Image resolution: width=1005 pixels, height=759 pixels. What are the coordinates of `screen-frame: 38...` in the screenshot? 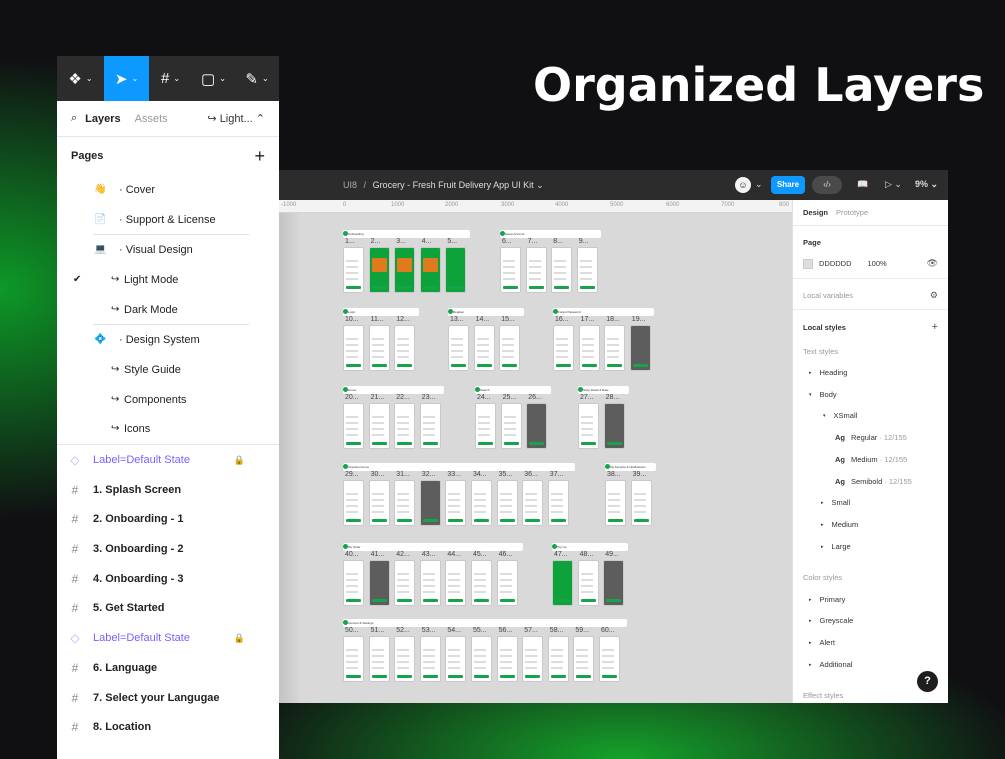 It's located at (615, 498).